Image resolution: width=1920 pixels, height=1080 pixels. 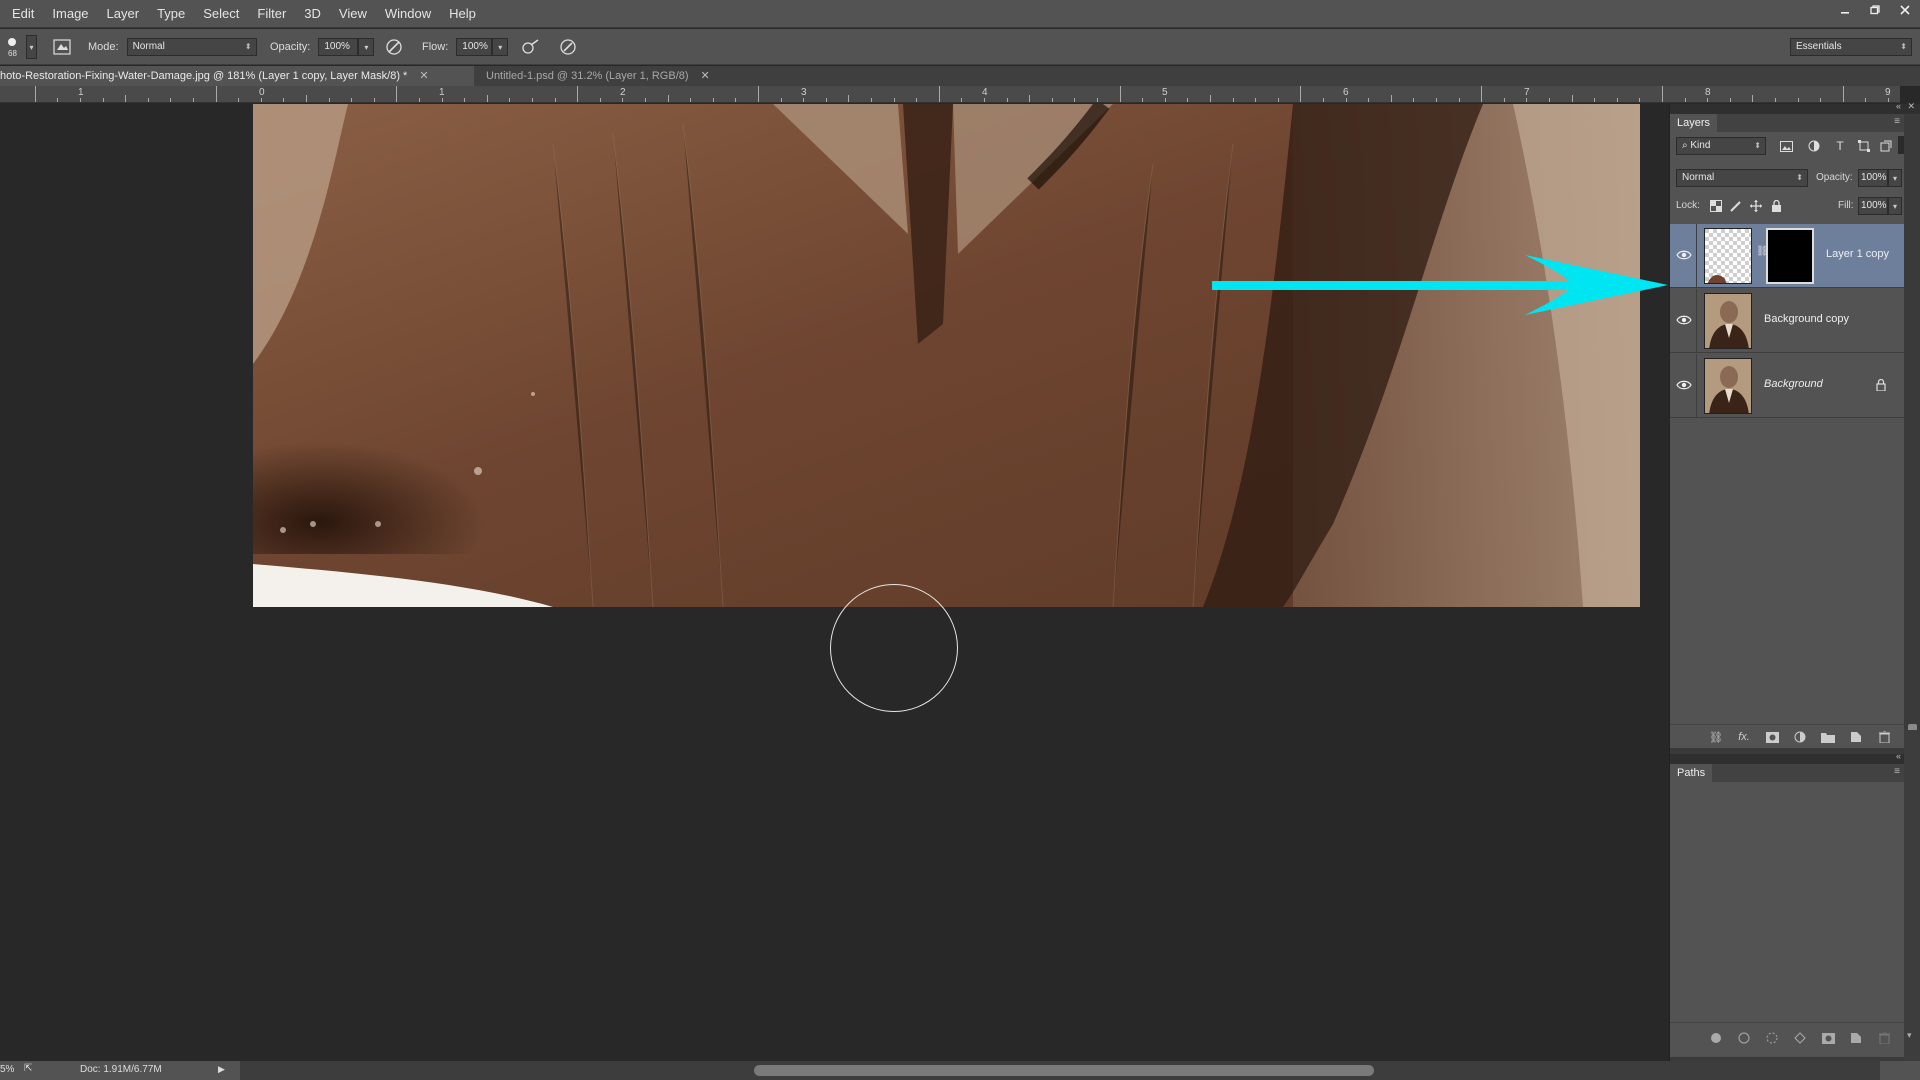 What do you see at coordinates (353, 14) in the screenshot?
I see `menu-view: View` at bounding box center [353, 14].